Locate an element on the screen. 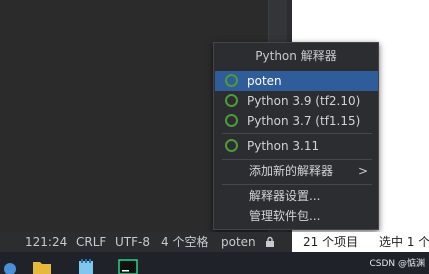 The image size is (429, 274). app-icon is located at coordinates (13, 266).